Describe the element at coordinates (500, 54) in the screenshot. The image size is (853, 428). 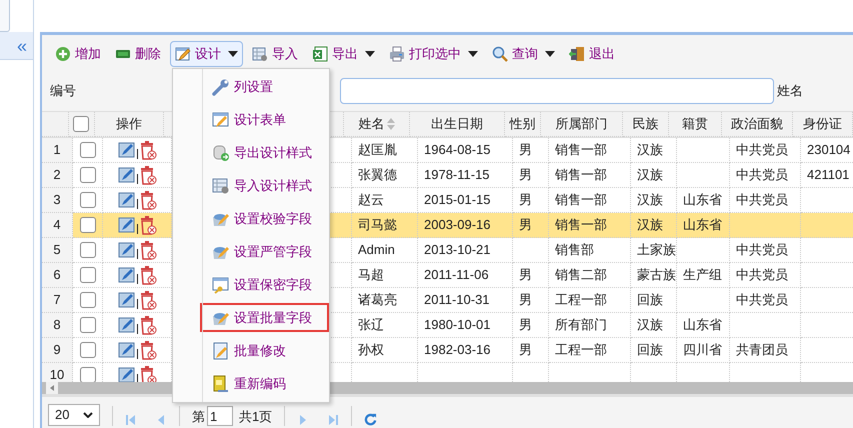
I see `search-icon` at that location.